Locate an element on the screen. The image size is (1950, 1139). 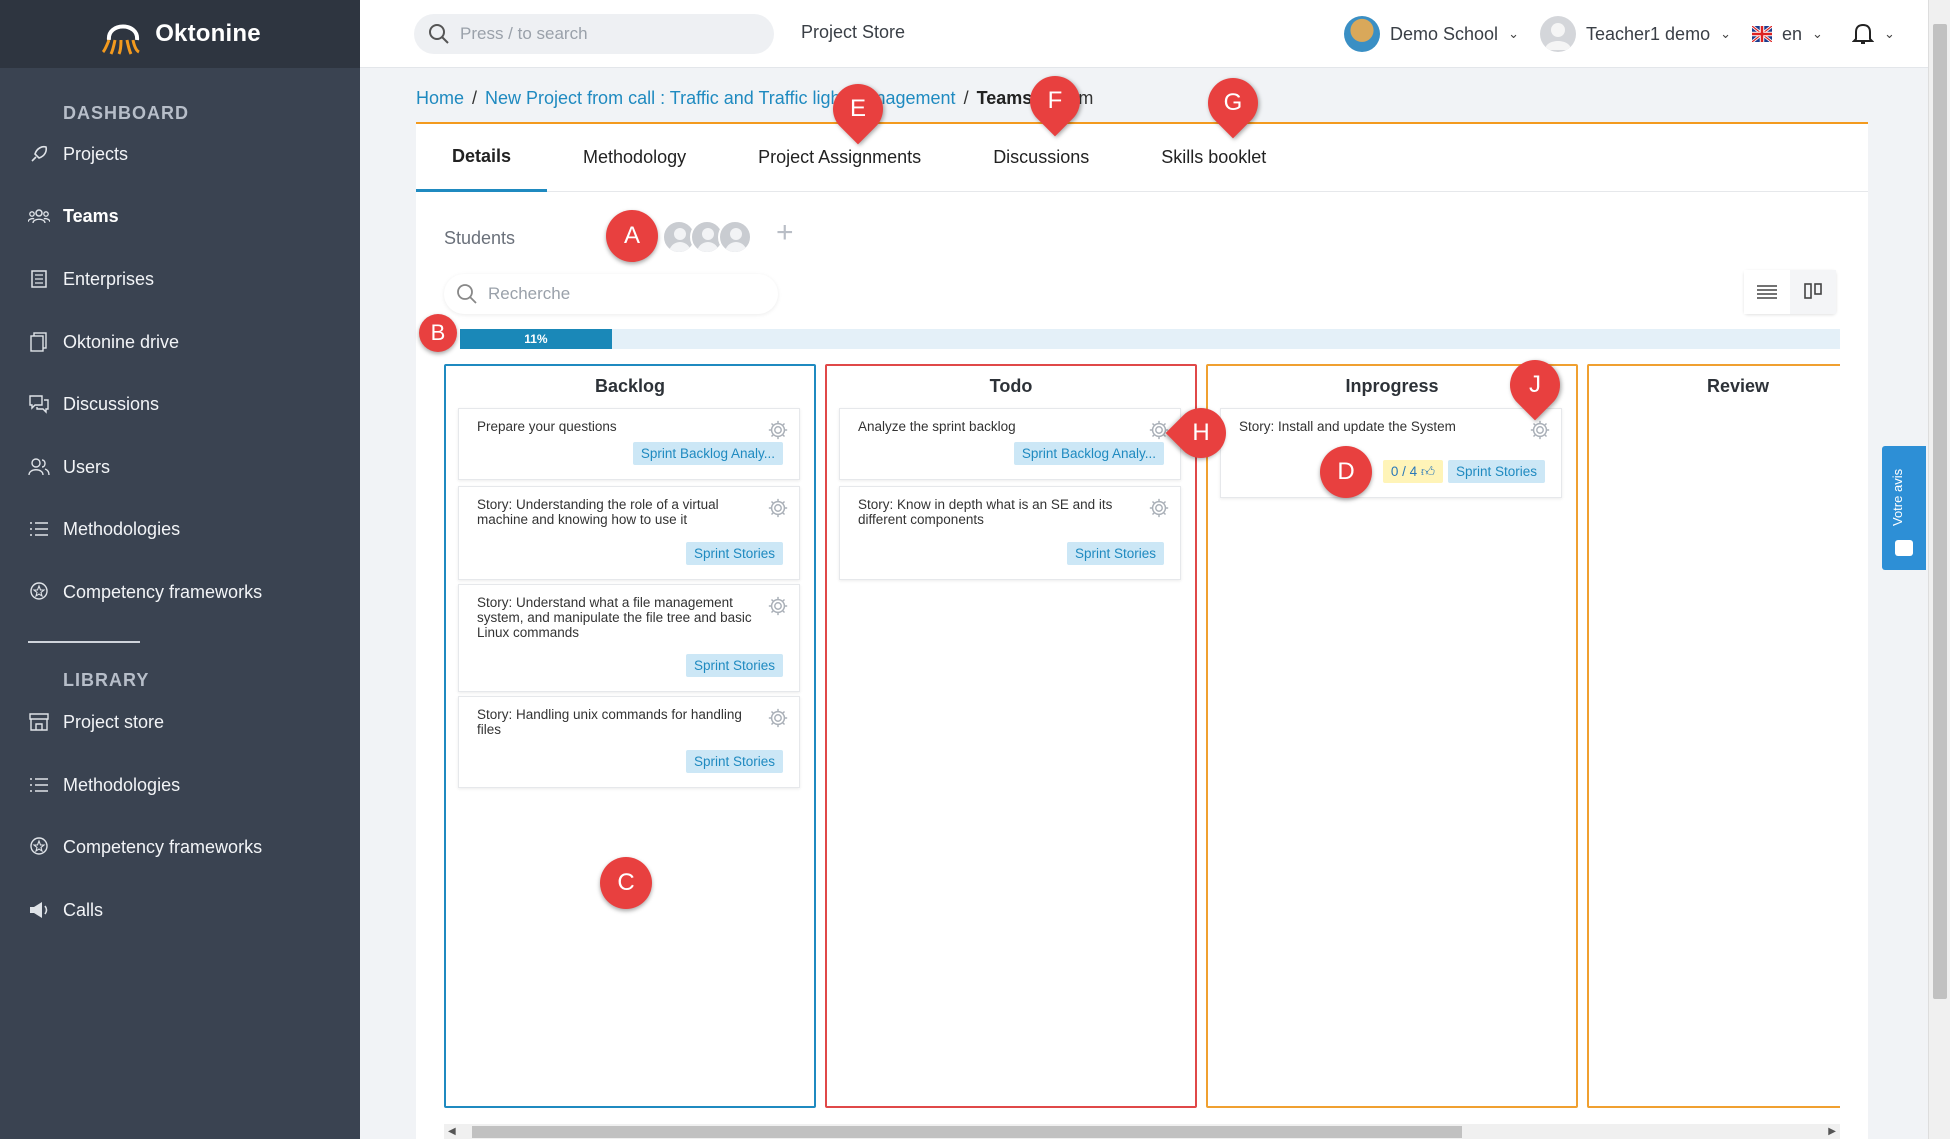
marker-e: E is located at coordinates (858, 109).